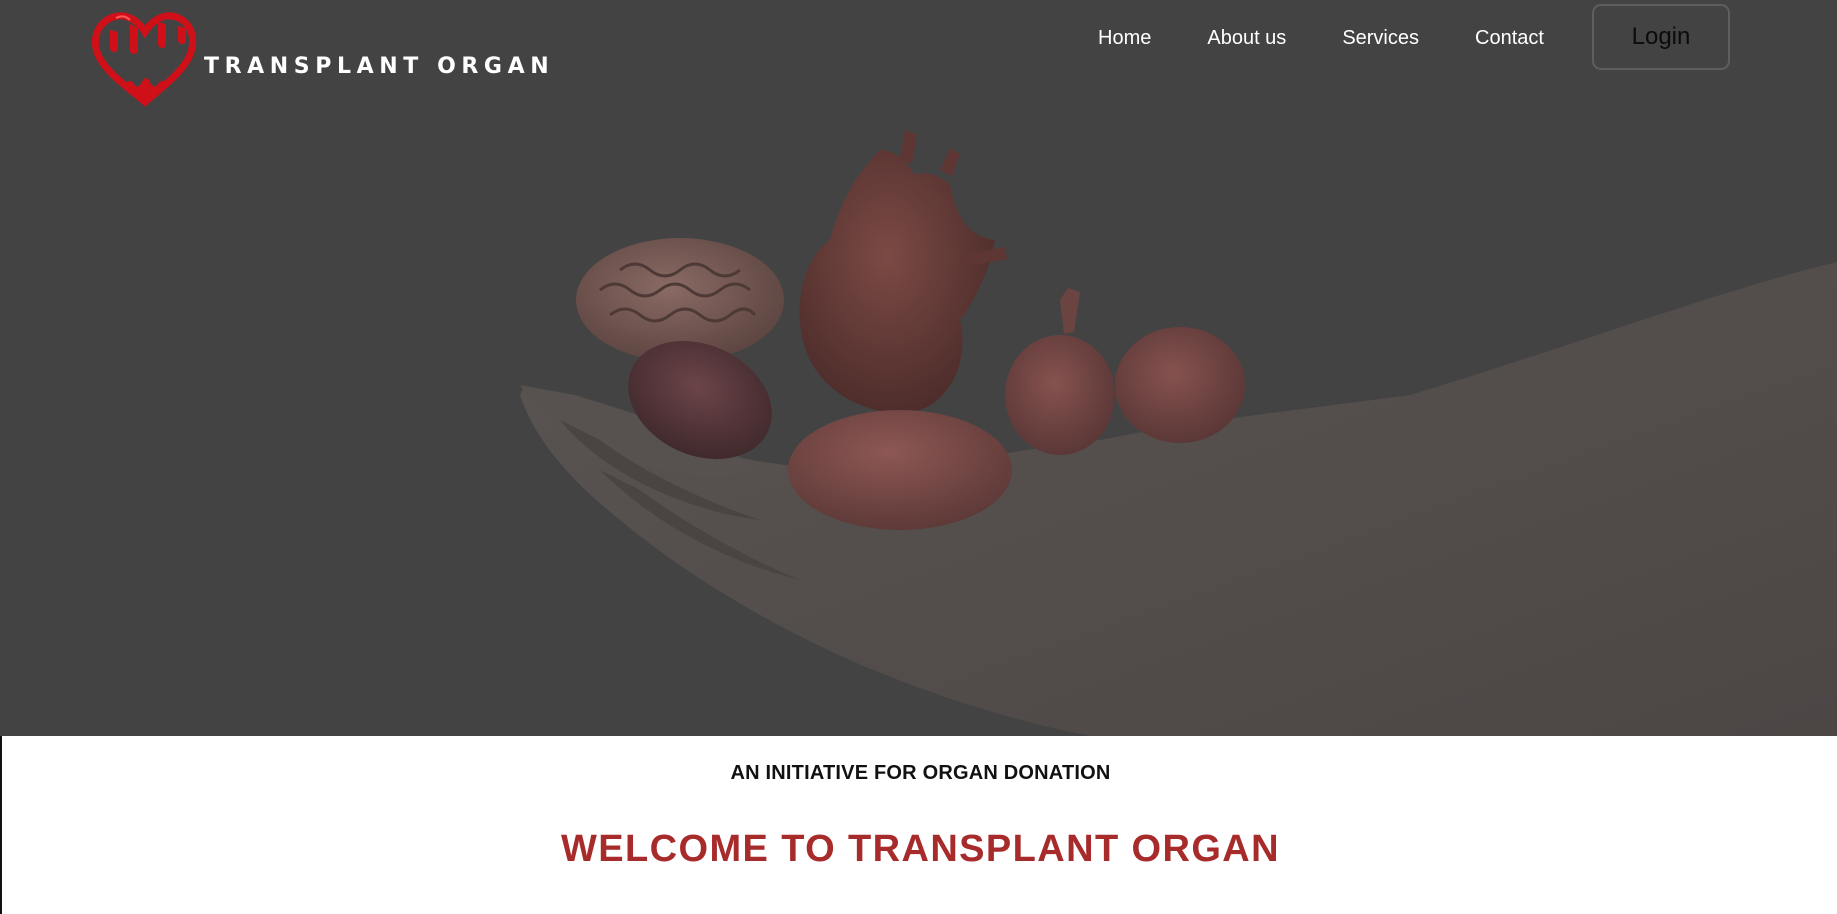  I want to click on nav-home-link: Home, so click(1124, 38).